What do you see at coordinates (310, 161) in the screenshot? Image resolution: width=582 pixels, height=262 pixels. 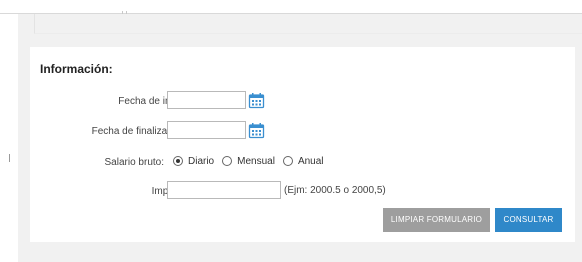 I see `radio-label-anual: Anual` at bounding box center [310, 161].